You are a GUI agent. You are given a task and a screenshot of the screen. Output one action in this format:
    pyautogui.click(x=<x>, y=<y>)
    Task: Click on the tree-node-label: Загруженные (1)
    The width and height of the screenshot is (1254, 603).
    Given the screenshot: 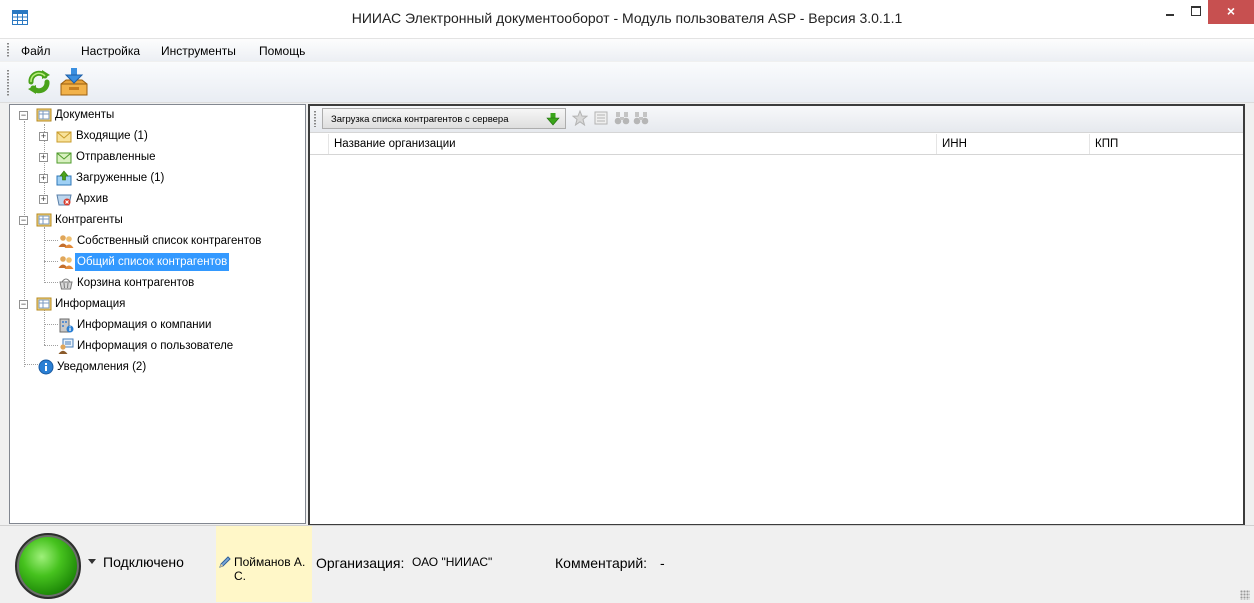 What is the action you would take?
    pyautogui.click(x=120, y=178)
    